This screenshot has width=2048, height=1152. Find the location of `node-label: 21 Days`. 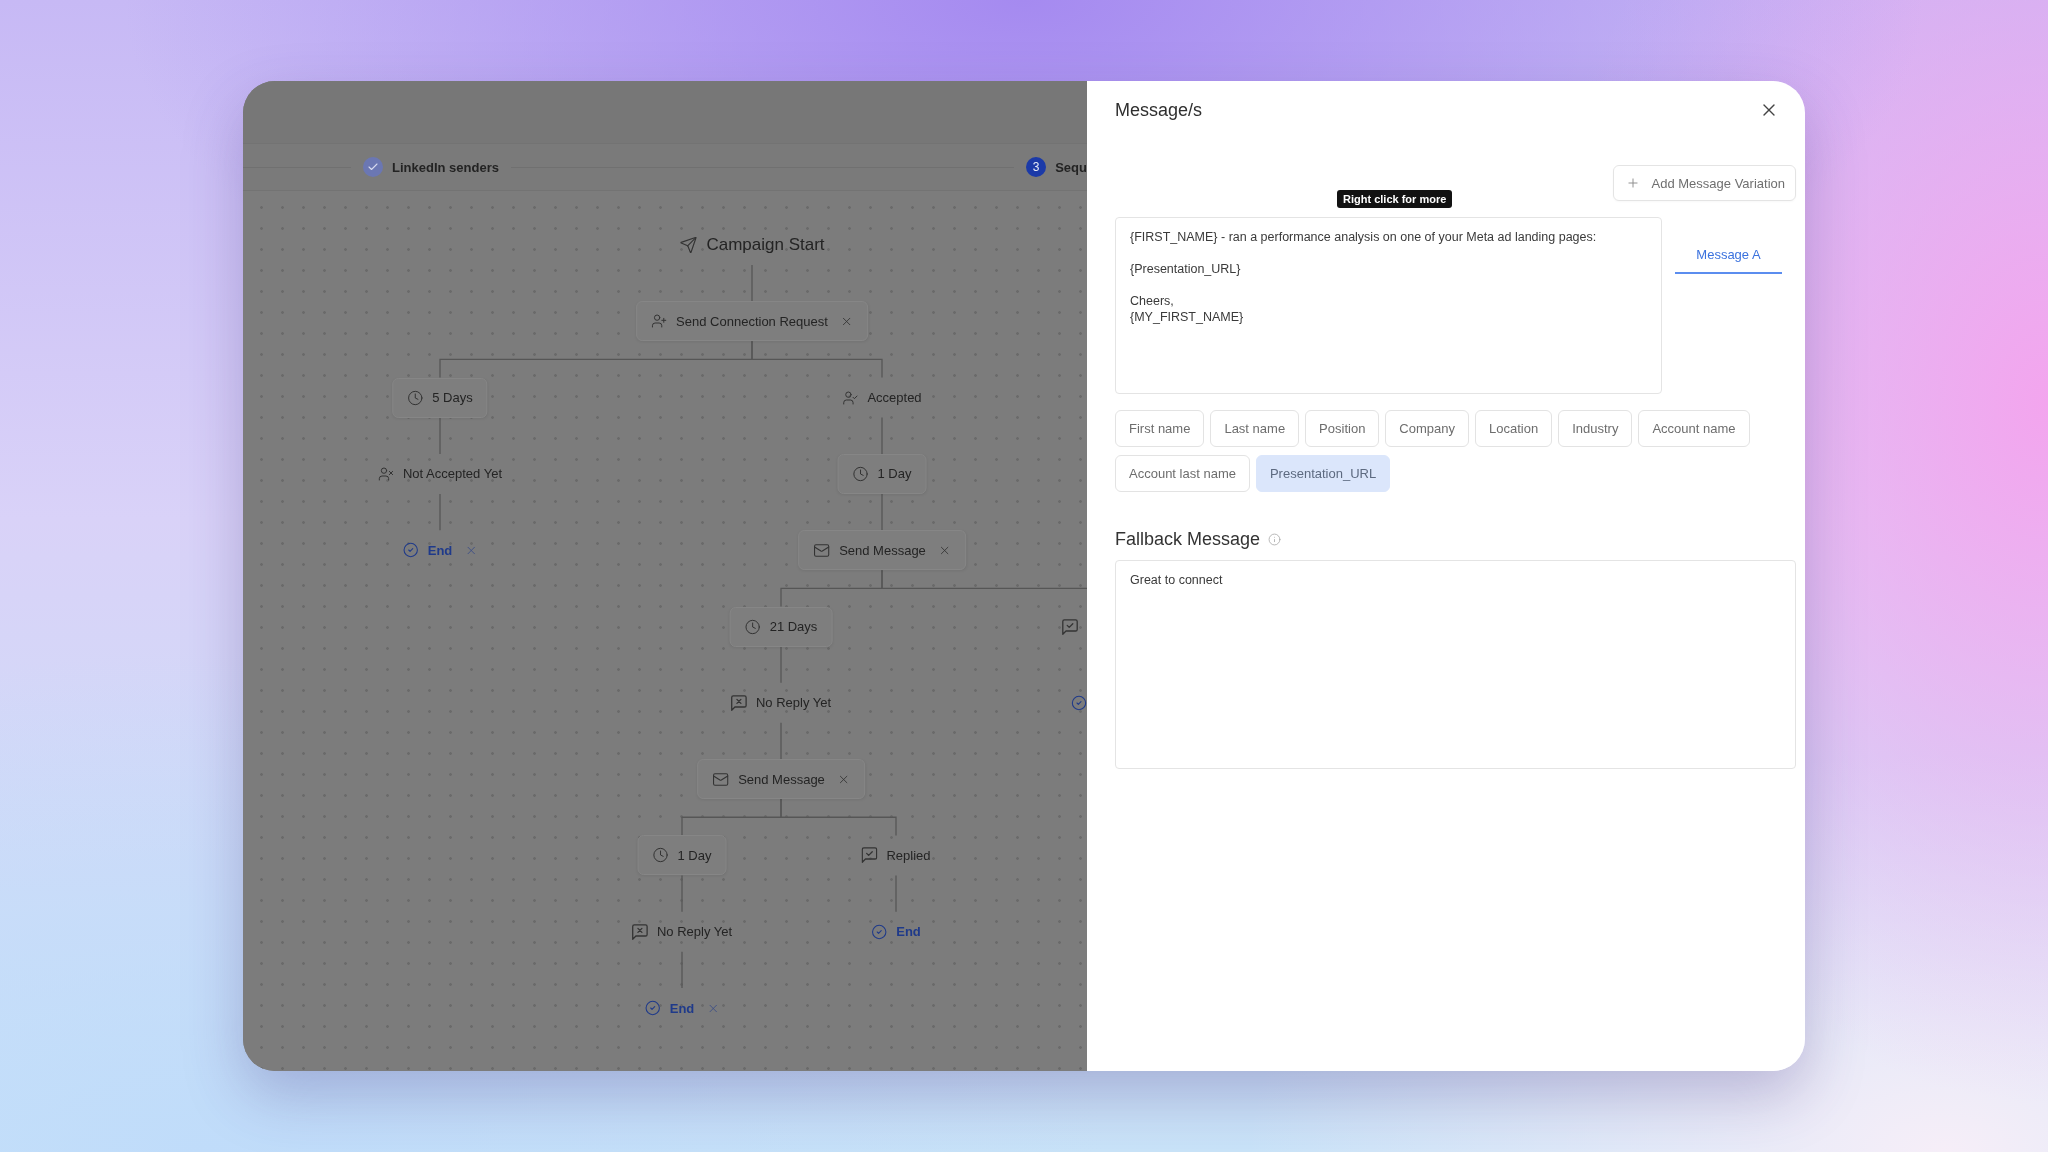

node-label: 21 Days is located at coordinates (793, 626).